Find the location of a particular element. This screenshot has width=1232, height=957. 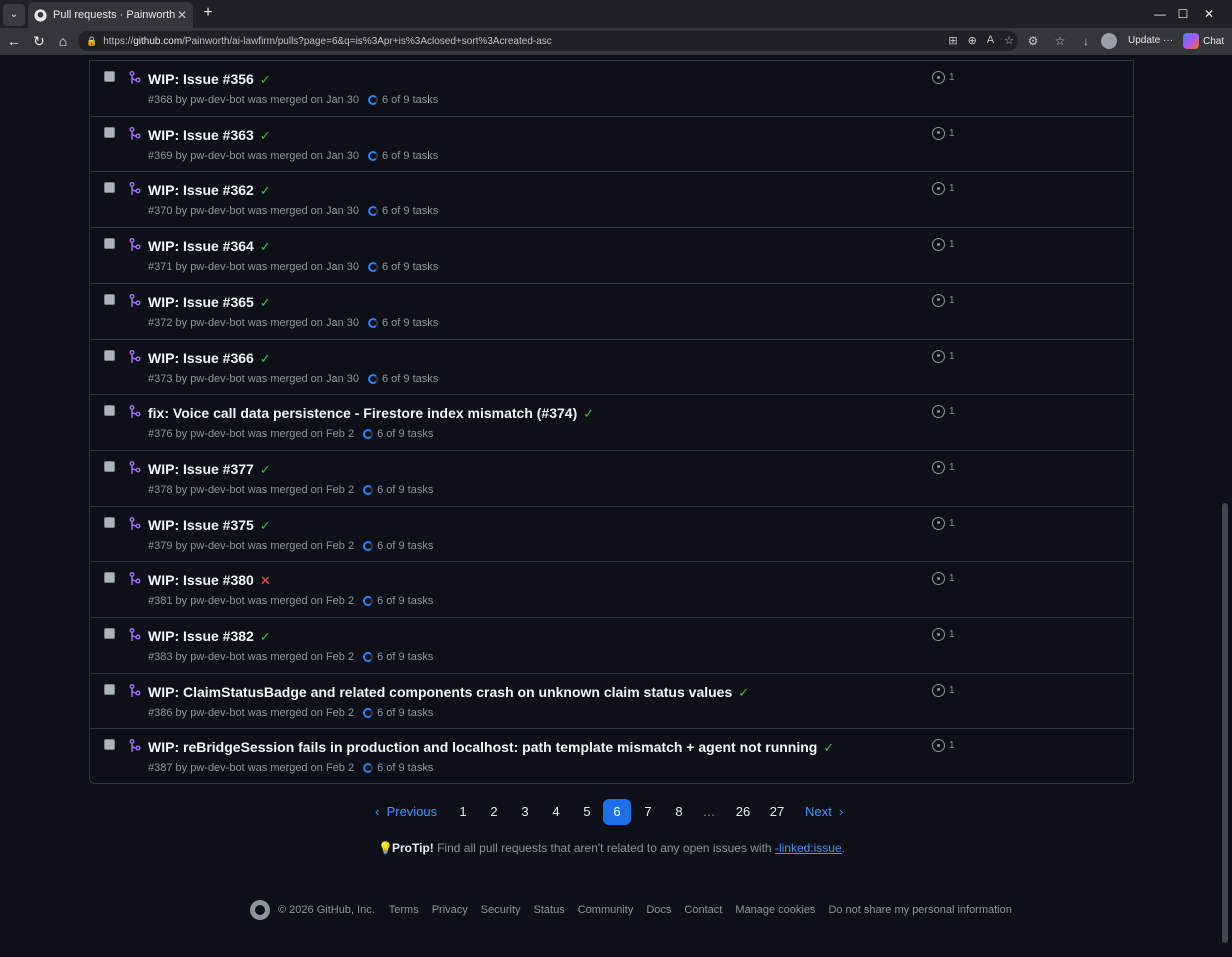

github-logo-icon is located at coordinates (260, 910).